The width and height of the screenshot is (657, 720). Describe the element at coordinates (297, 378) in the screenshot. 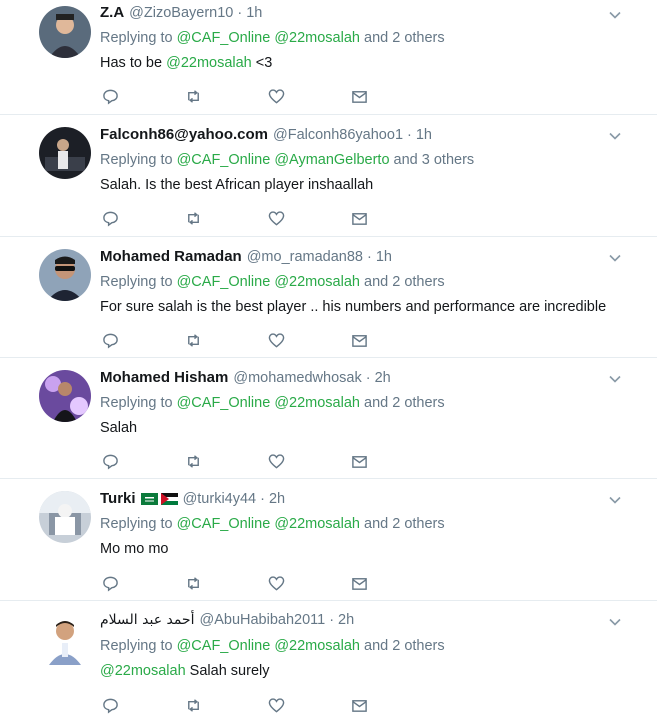

I see `user-handle: @mohamedwhosak` at that location.